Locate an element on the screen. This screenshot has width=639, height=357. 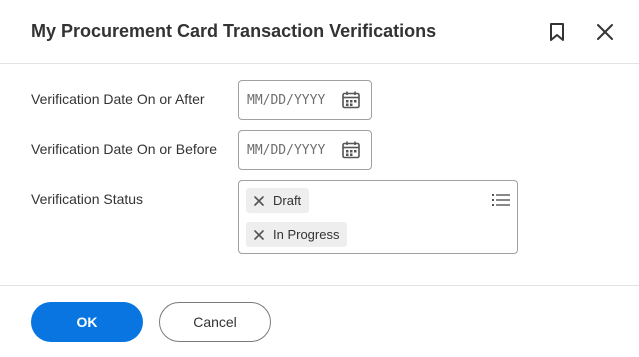
status-multiselect: Draft In Progress is located at coordinates (378, 217).